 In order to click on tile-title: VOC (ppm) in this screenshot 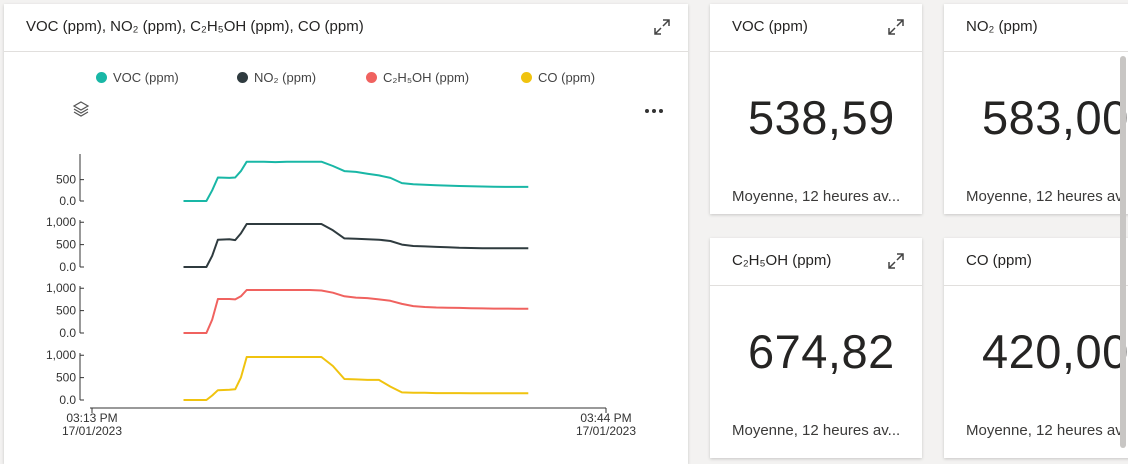, I will do `click(770, 26)`.